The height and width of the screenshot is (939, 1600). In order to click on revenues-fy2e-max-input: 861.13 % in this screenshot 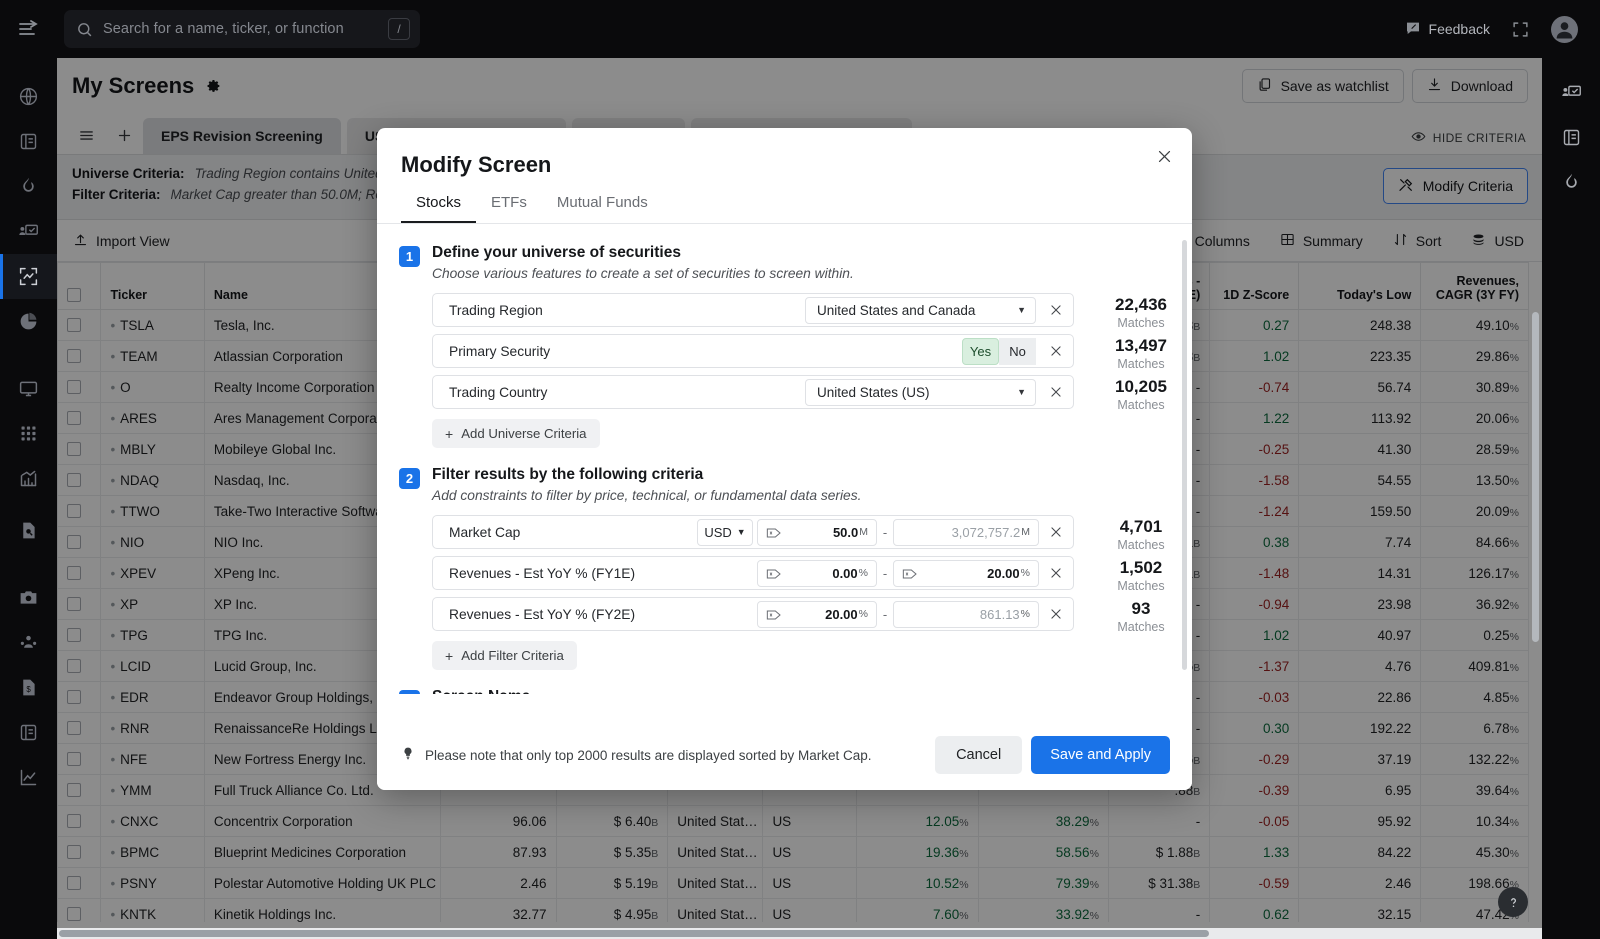, I will do `click(966, 614)`.